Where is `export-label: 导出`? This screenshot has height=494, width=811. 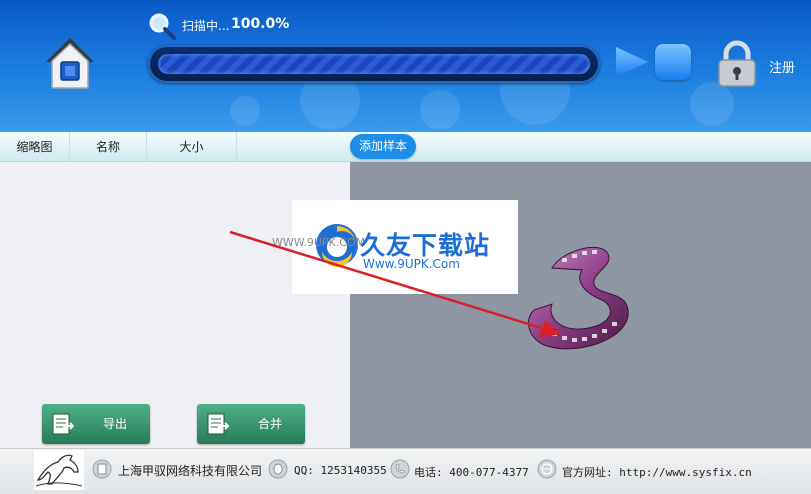 export-label: 导出 is located at coordinates (114, 424).